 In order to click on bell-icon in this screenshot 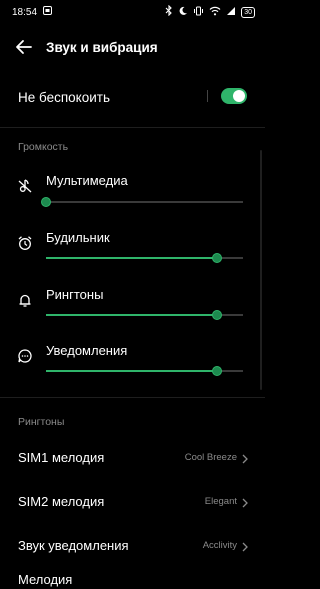, I will do `click(25, 300)`.